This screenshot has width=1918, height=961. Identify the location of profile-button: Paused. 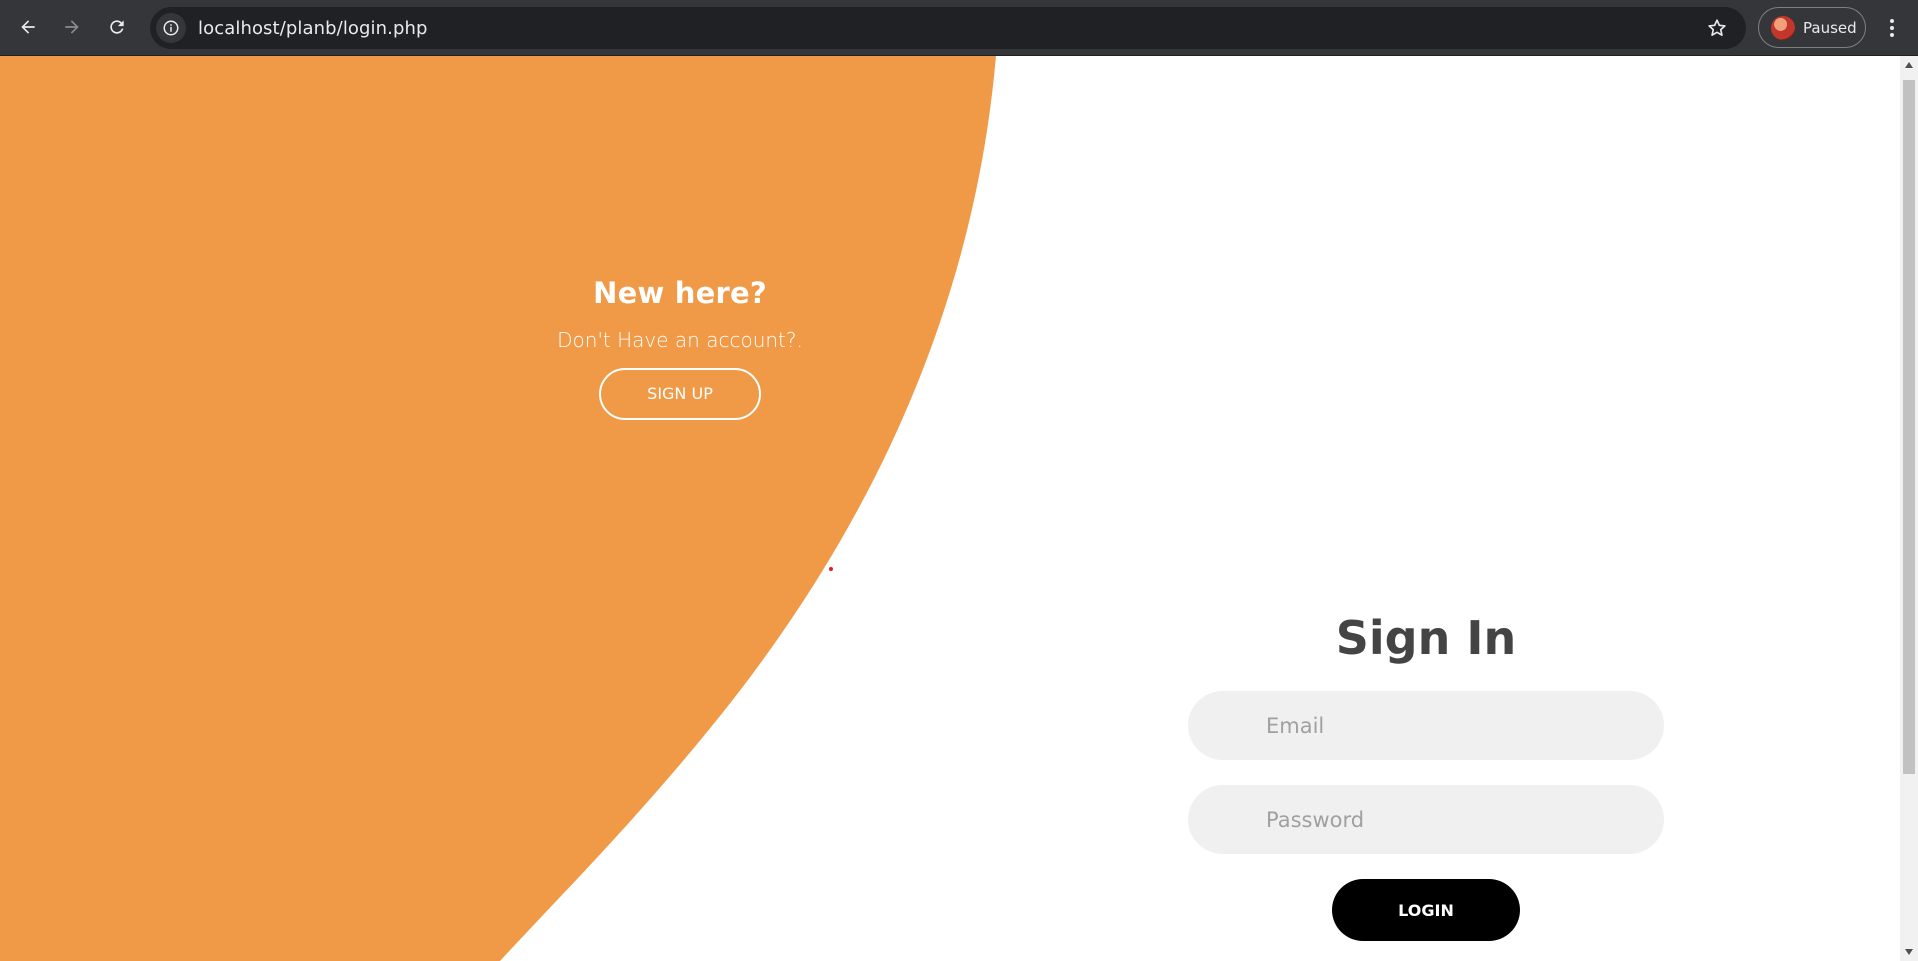
(1812, 27).